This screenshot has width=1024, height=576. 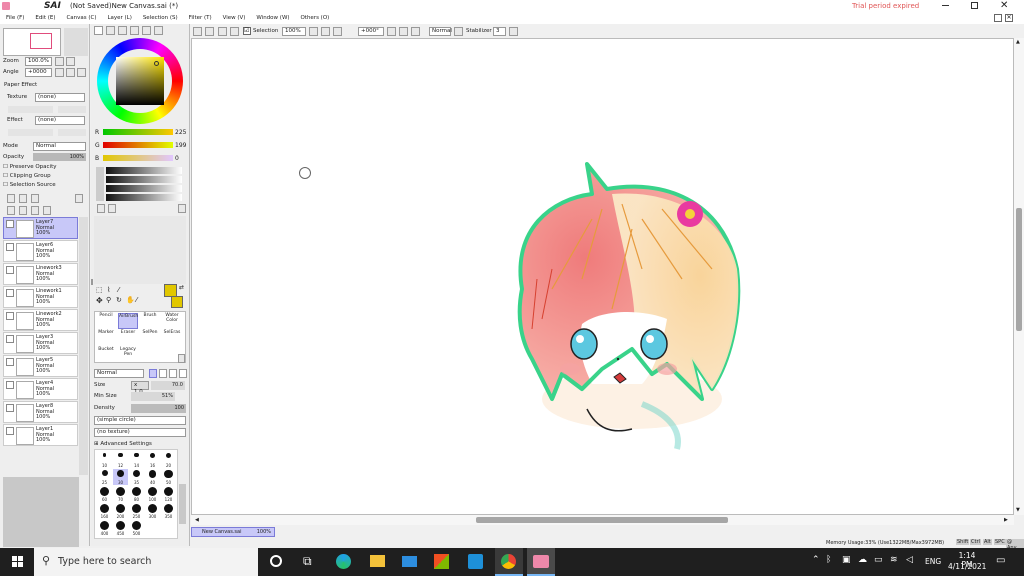 I want to click on swap-colors-icon: ⇄, so click(x=181, y=287).